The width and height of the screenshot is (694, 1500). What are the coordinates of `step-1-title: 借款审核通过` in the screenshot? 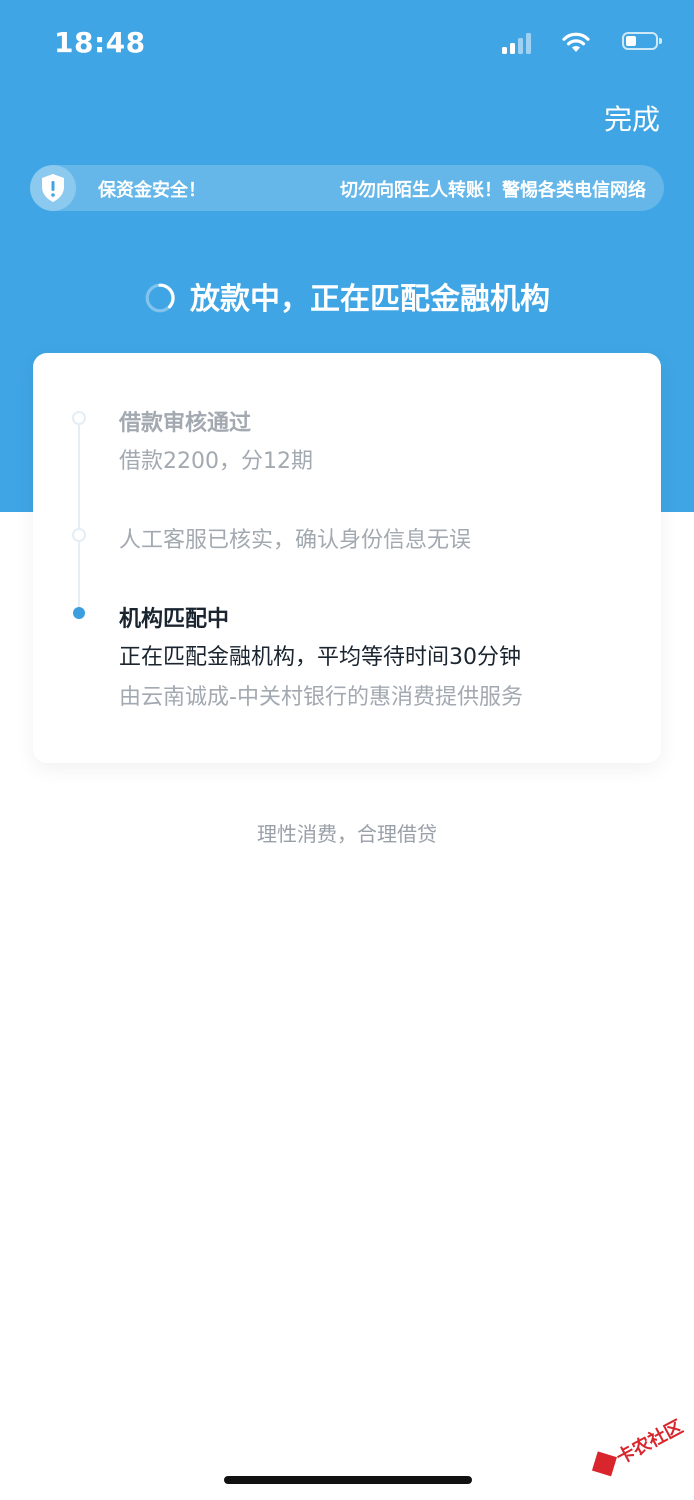 It's located at (185, 423).